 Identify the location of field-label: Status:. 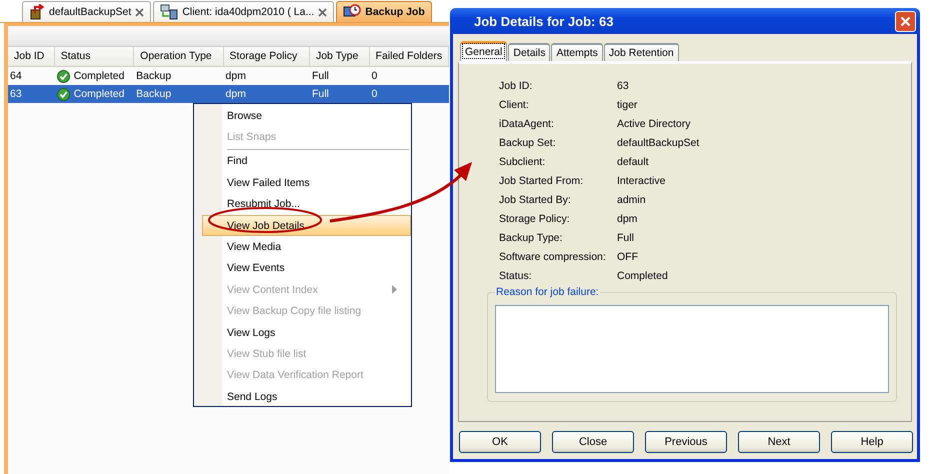
(516, 276).